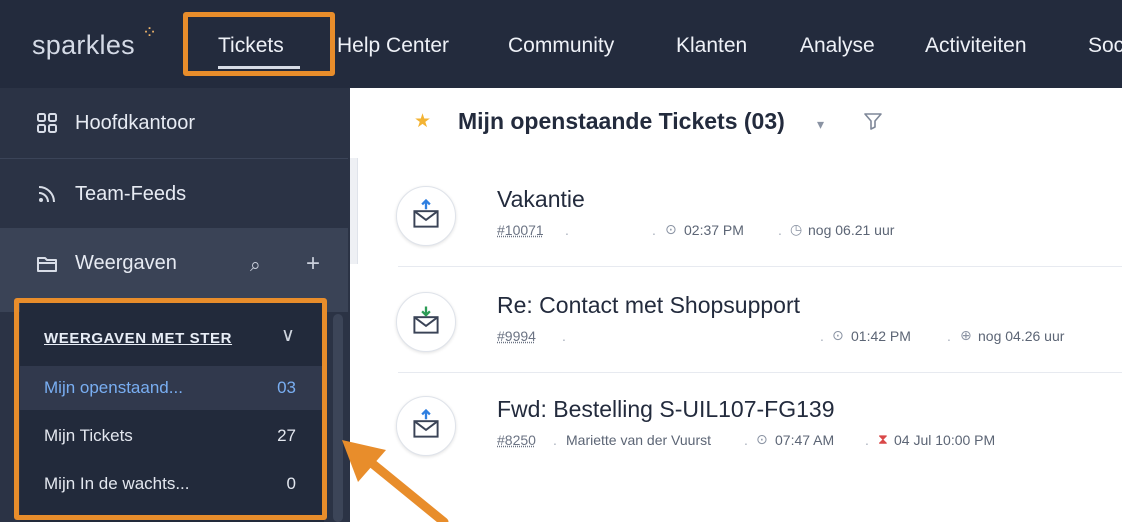  I want to click on sidebar-item-label: Team-Feeds, so click(131, 194).